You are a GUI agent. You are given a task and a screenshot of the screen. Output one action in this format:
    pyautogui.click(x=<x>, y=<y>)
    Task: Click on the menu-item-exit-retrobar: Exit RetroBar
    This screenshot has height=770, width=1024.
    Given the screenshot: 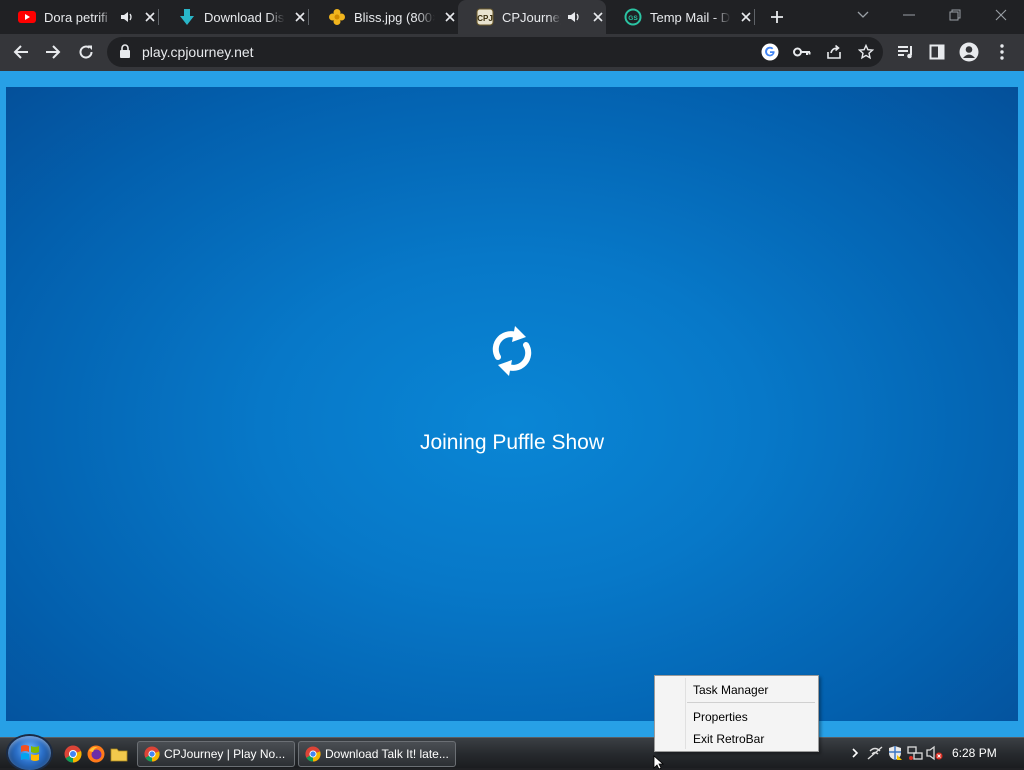 What is the action you would take?
    pyautogui.click(x=736, y=739)
    